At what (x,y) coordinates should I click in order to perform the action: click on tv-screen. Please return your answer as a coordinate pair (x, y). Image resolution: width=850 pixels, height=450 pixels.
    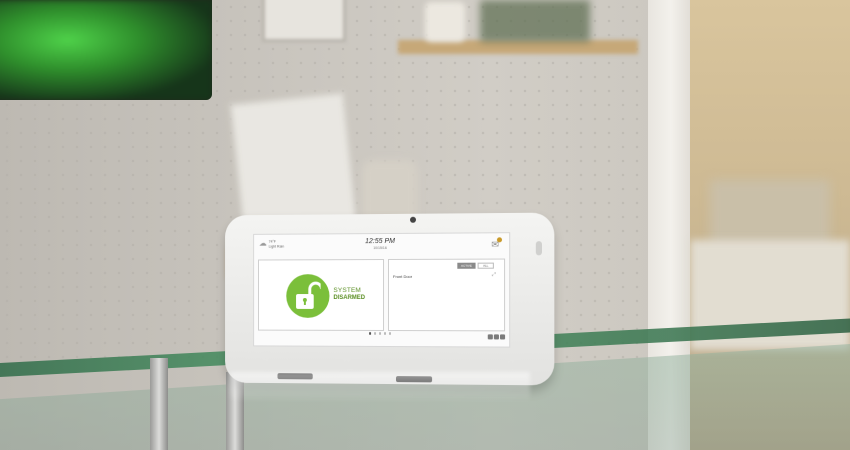
    Looking at the image, I should click on (106, 50).